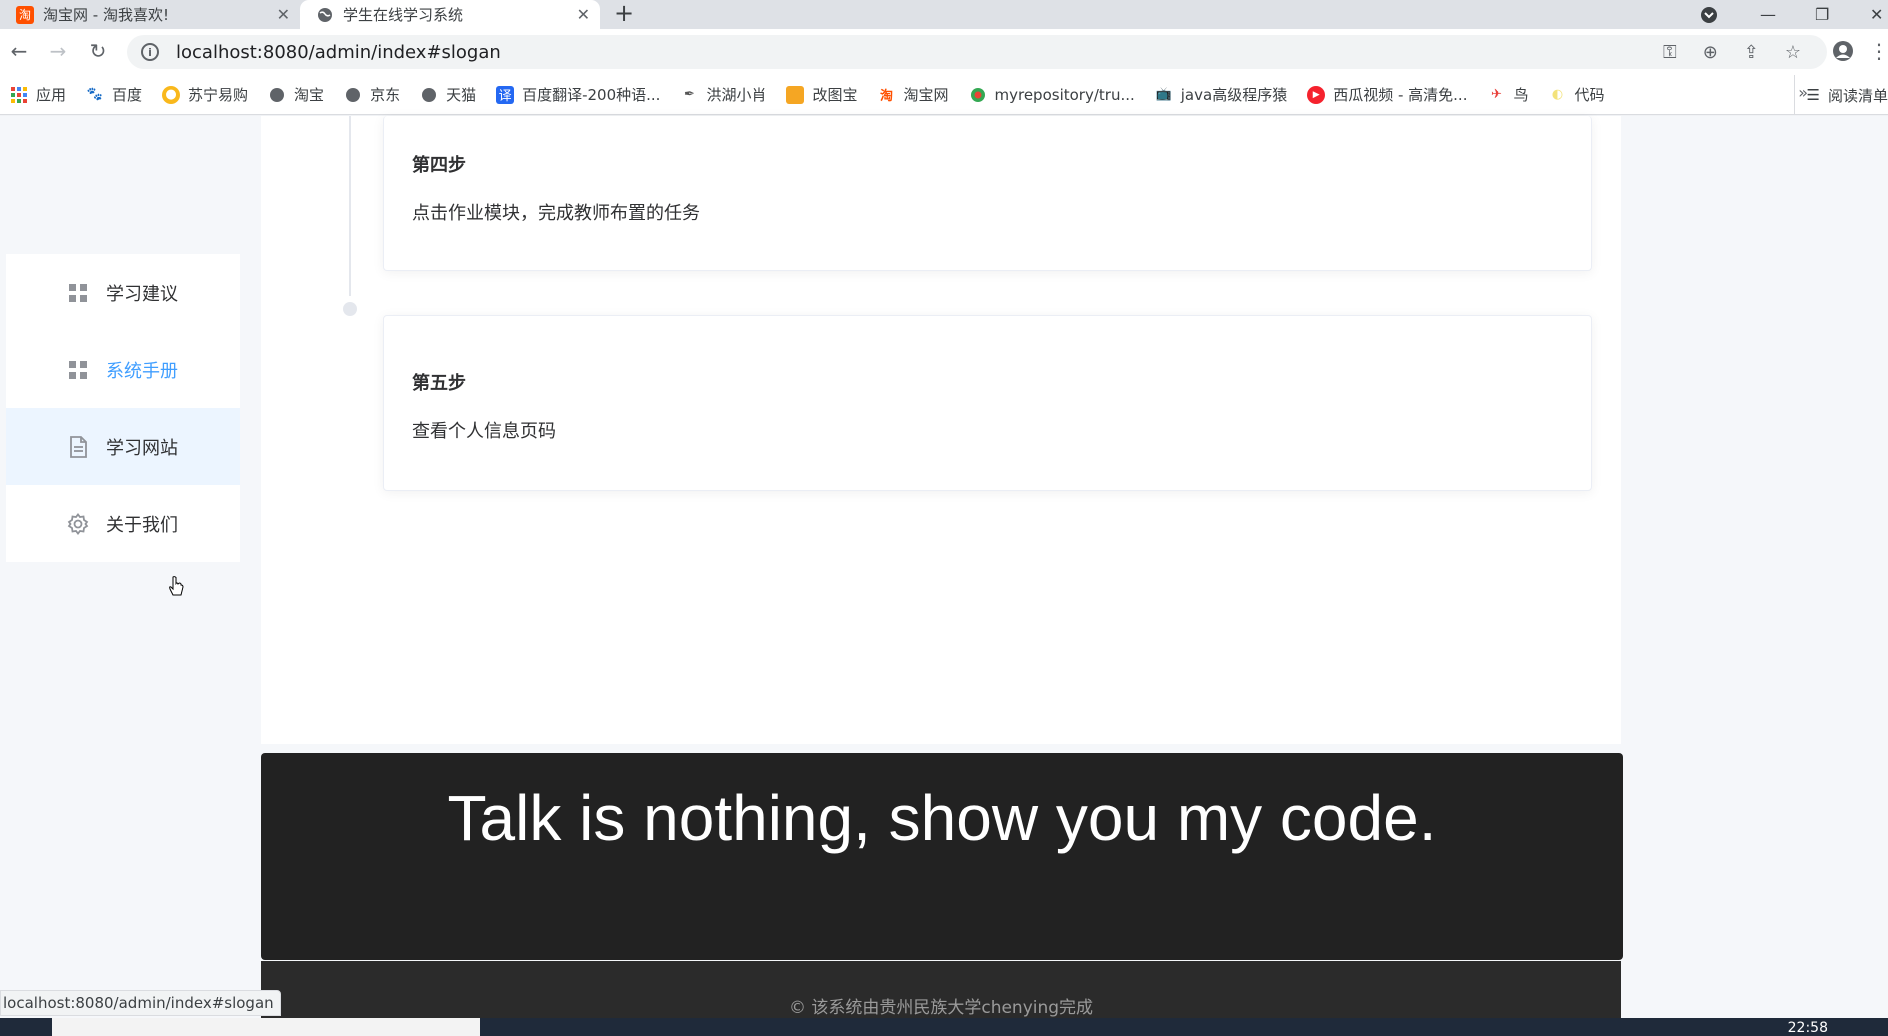 The width and height of the screenshot is (1888, 1036). Describe the element at coordinates (1857, 95) in the screenshot. I see `reading-list-label: 阅读清单` at that location.